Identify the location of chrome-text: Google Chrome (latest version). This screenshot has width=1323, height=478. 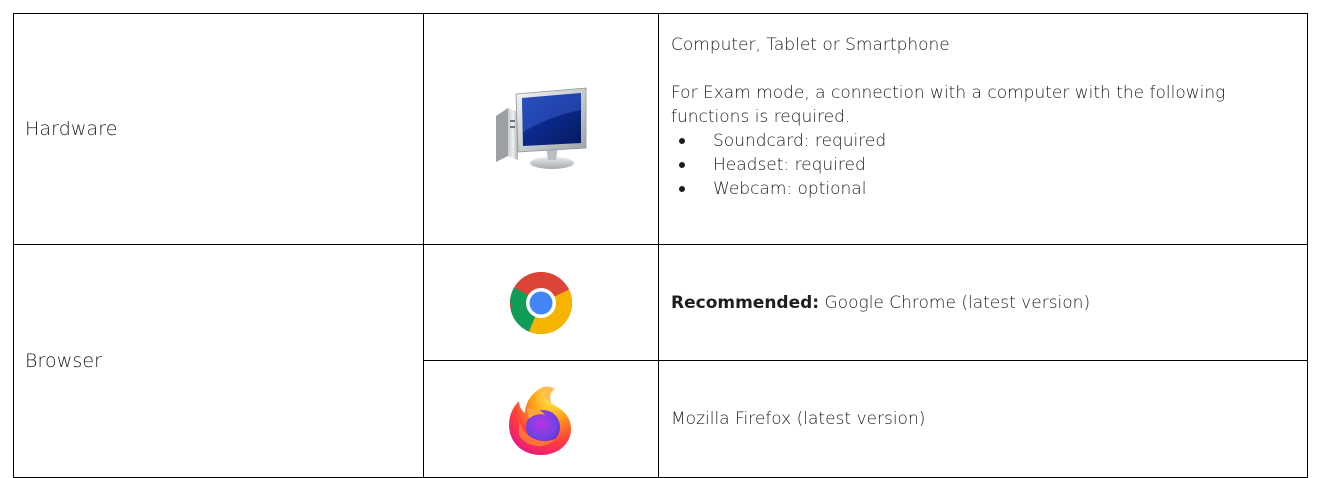
(955, 302).